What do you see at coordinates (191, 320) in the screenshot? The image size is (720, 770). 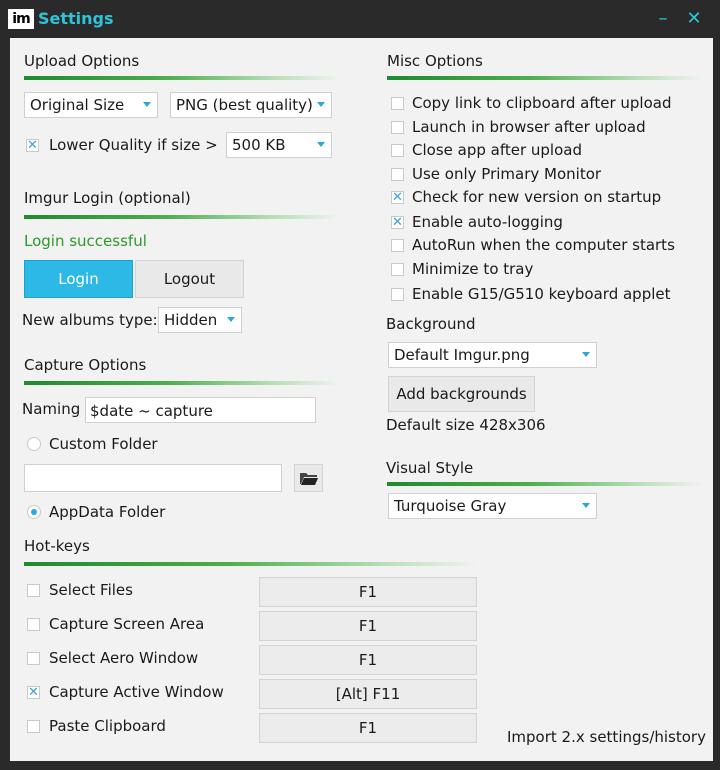 I see `albums-type-value: Hidden` at bounding box center [191, 320].